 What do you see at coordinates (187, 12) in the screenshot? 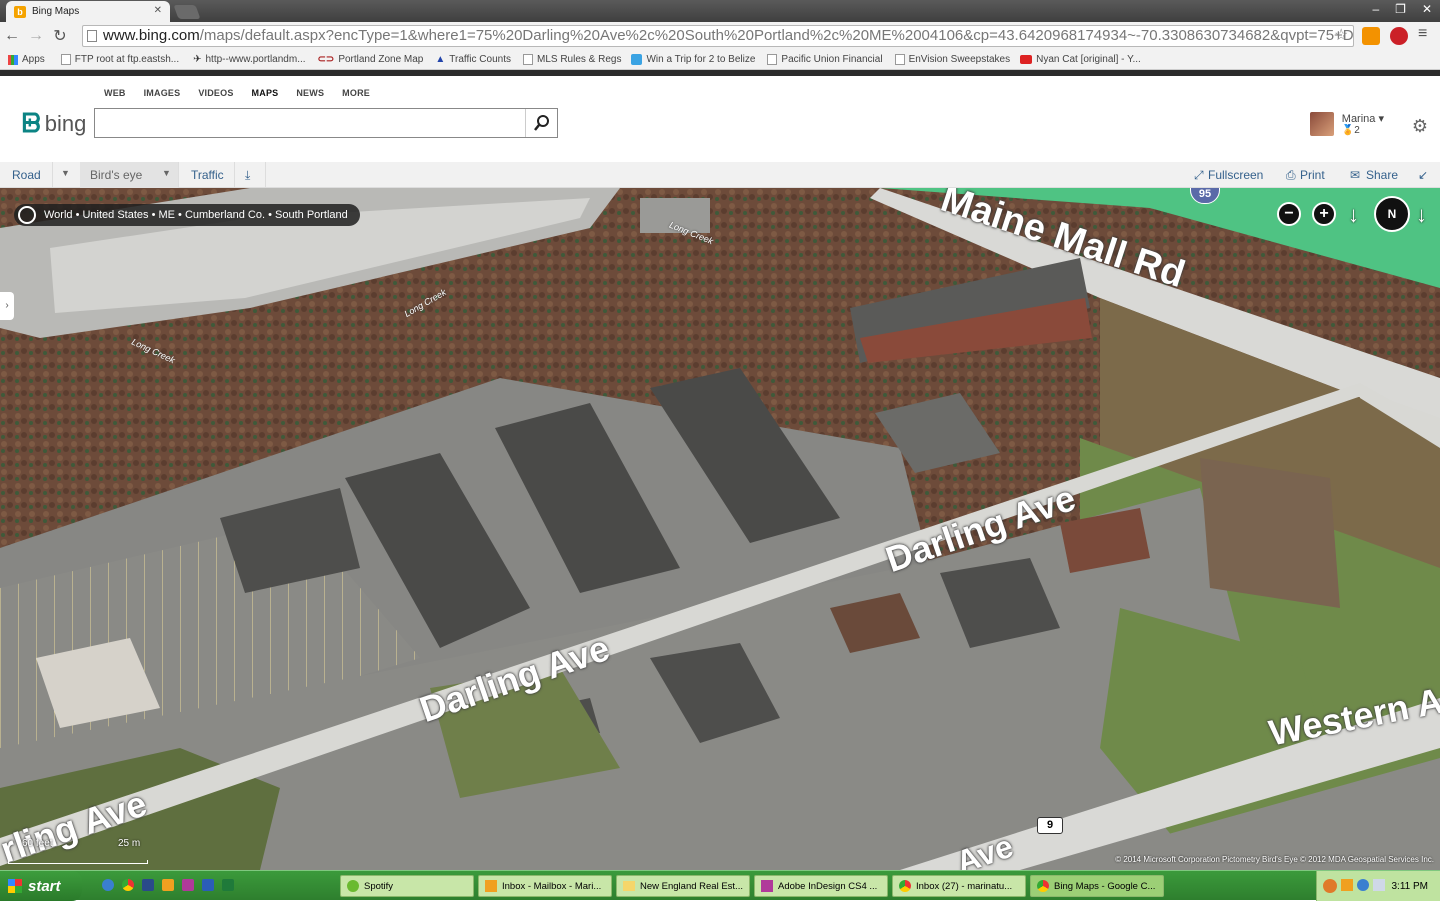
I see `new-tab-button` at bounding box center [187, 12].